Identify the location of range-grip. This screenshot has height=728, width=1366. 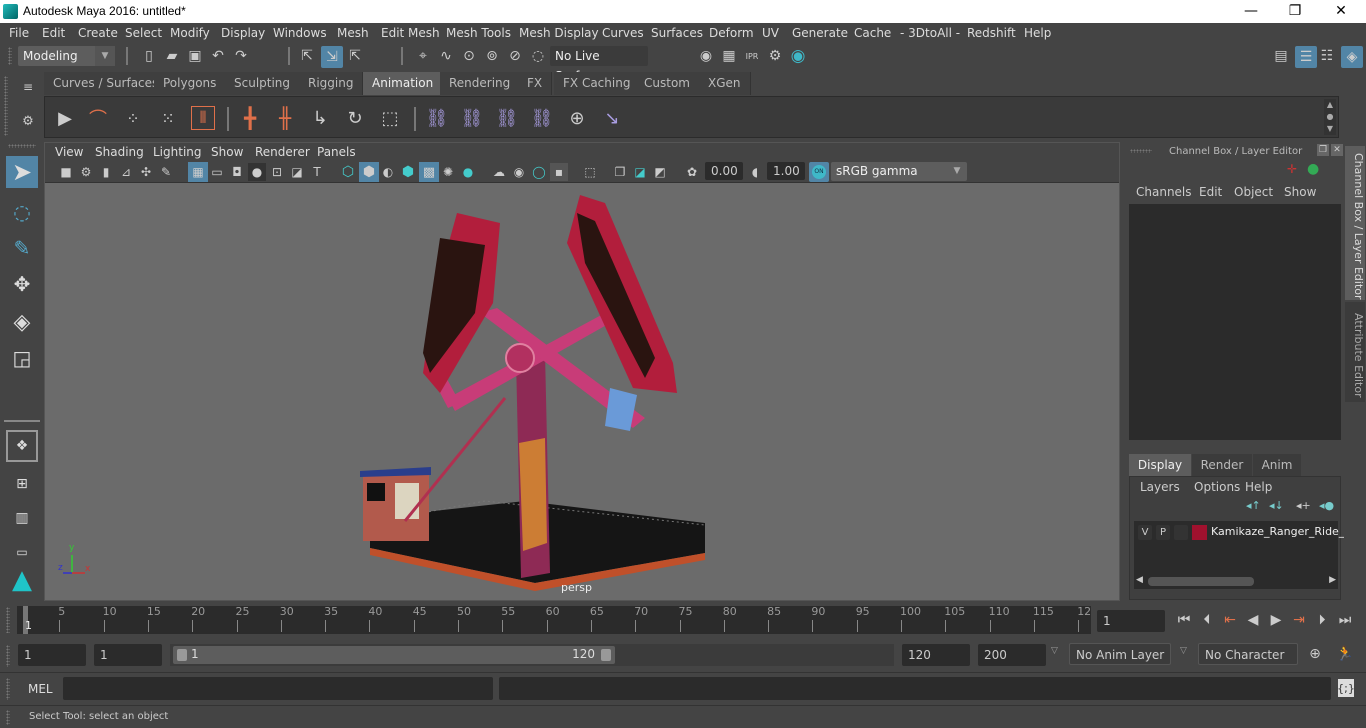
(8, 656).